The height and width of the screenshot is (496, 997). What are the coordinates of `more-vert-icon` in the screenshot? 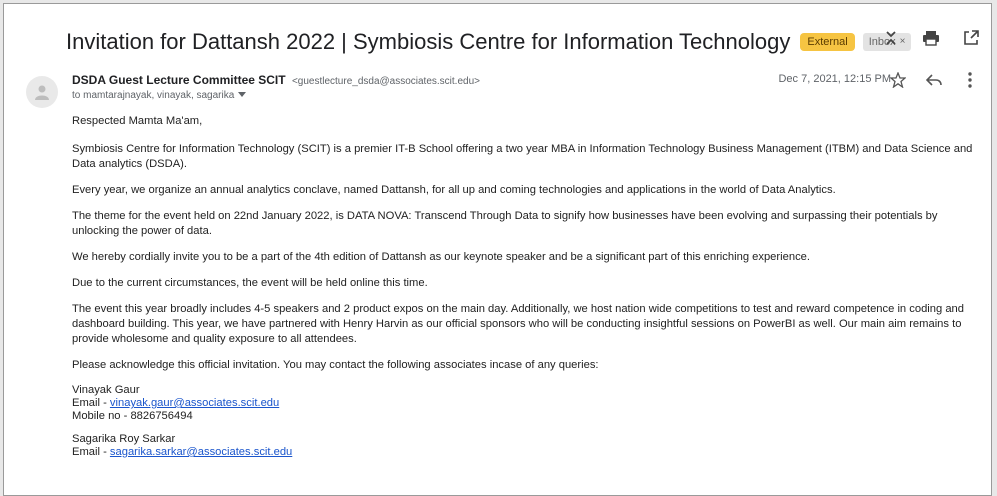 It's located at (970, 80).